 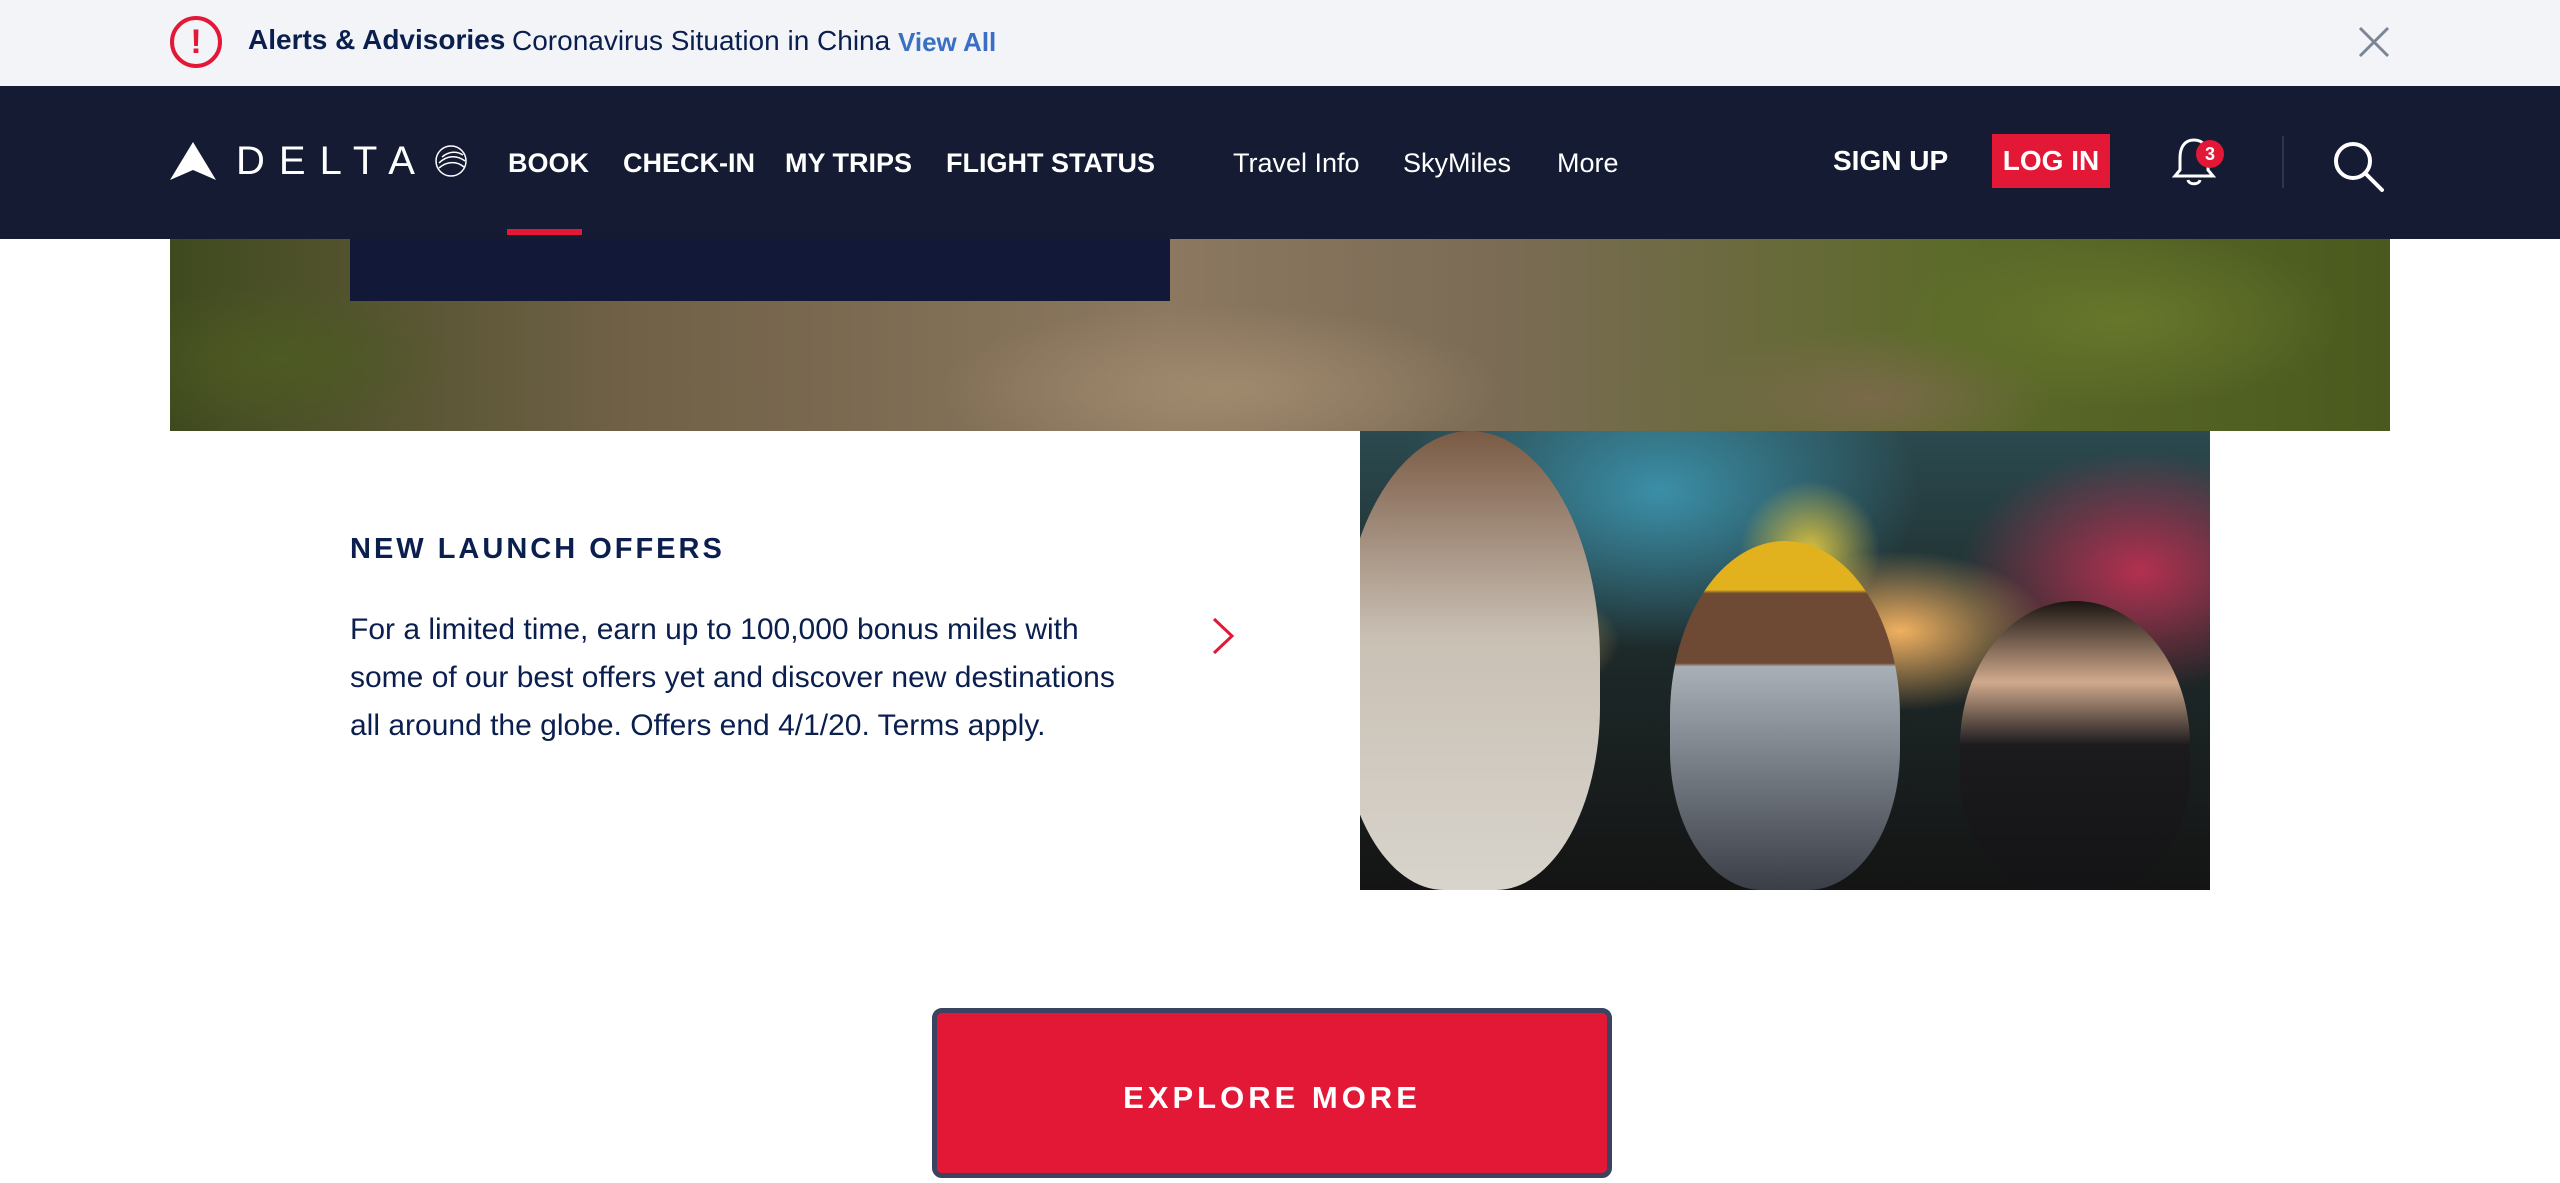 I want to click on delta-logo: DELTA, so click(x=320, y=161).